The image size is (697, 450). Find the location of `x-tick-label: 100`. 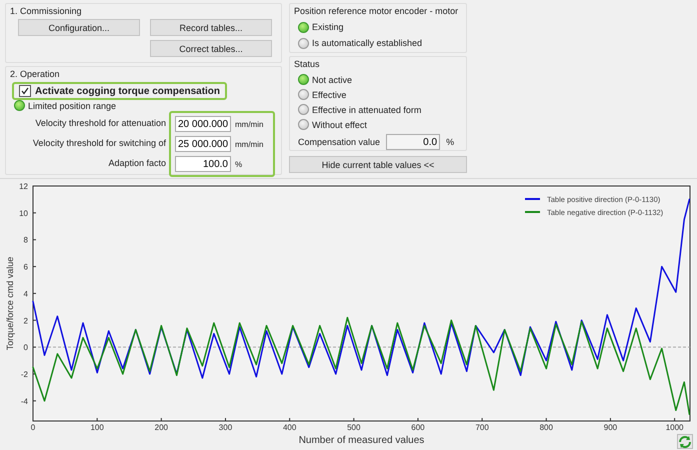

x-tick-label: 100 is located at coordinates (97, 427).